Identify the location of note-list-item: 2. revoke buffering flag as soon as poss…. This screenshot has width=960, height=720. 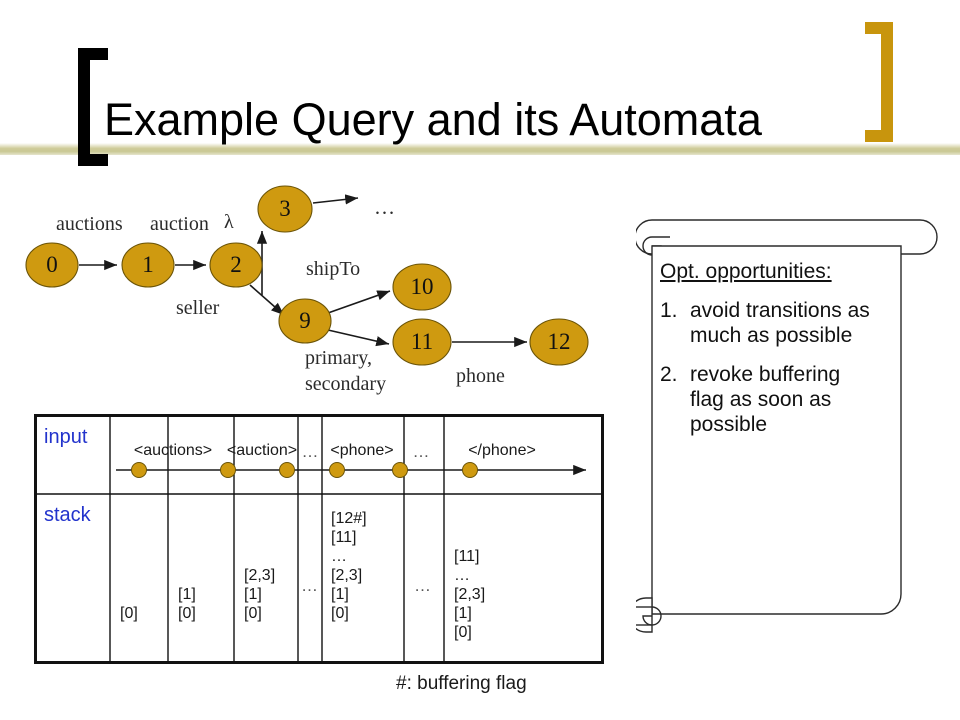
(768, 399).